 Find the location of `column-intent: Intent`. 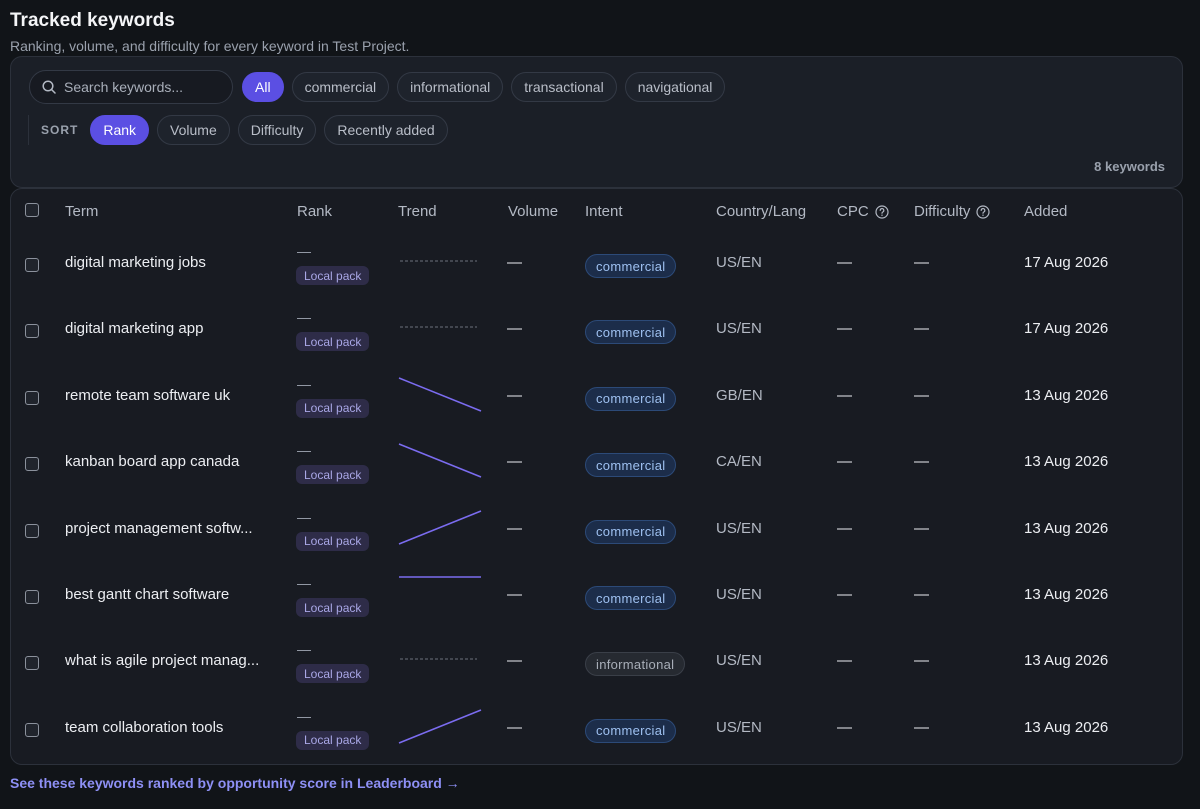

column-intent: Intent is located at coordinates (604, 211).